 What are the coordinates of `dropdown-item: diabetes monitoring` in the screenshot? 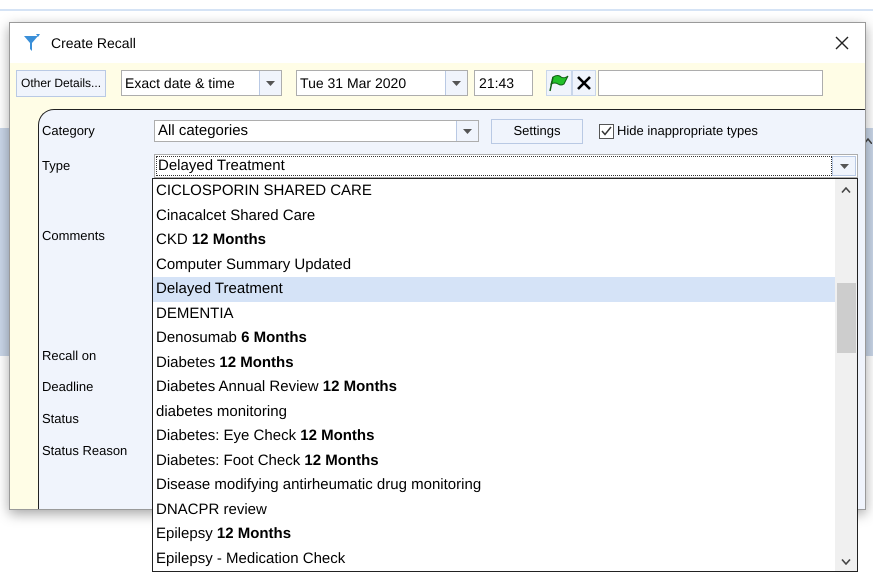 It's located at (494, 412).